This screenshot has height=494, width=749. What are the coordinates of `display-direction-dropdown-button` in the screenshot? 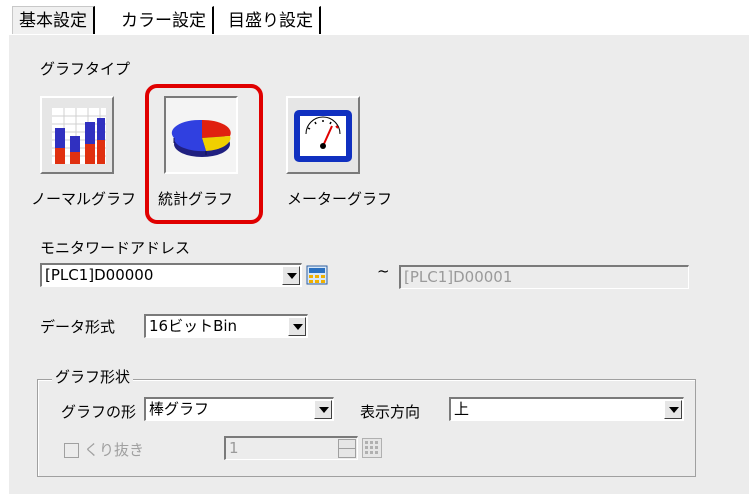 It's located at (673, 409).